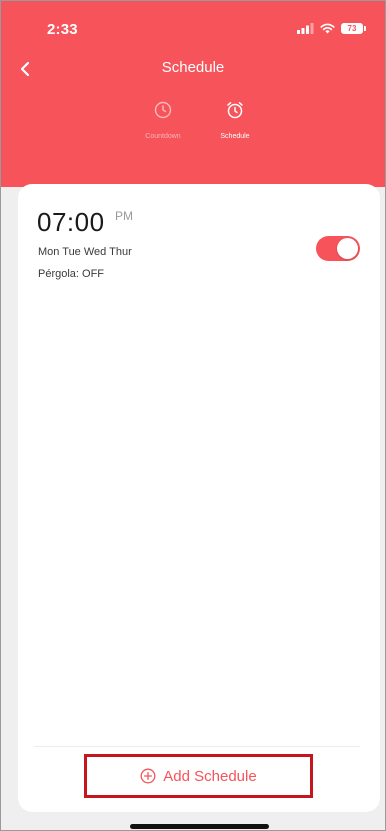  Describe the element at coordinates (199, 244) in the screenshot. I see `schedule-item: 07:00 PM Mon Tue Wed Thur Pérgola: OFF` at that location.